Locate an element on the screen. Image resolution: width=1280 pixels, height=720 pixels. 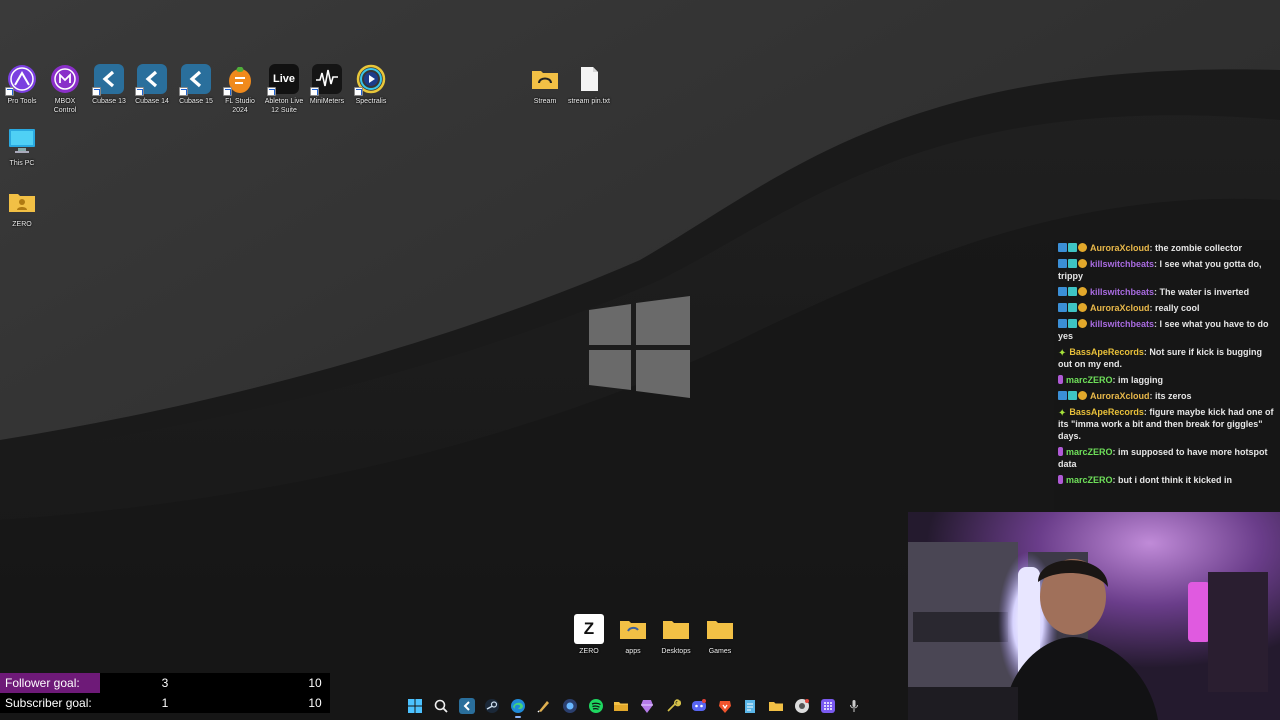
chrome-icon is located at coordinates (801, 706).